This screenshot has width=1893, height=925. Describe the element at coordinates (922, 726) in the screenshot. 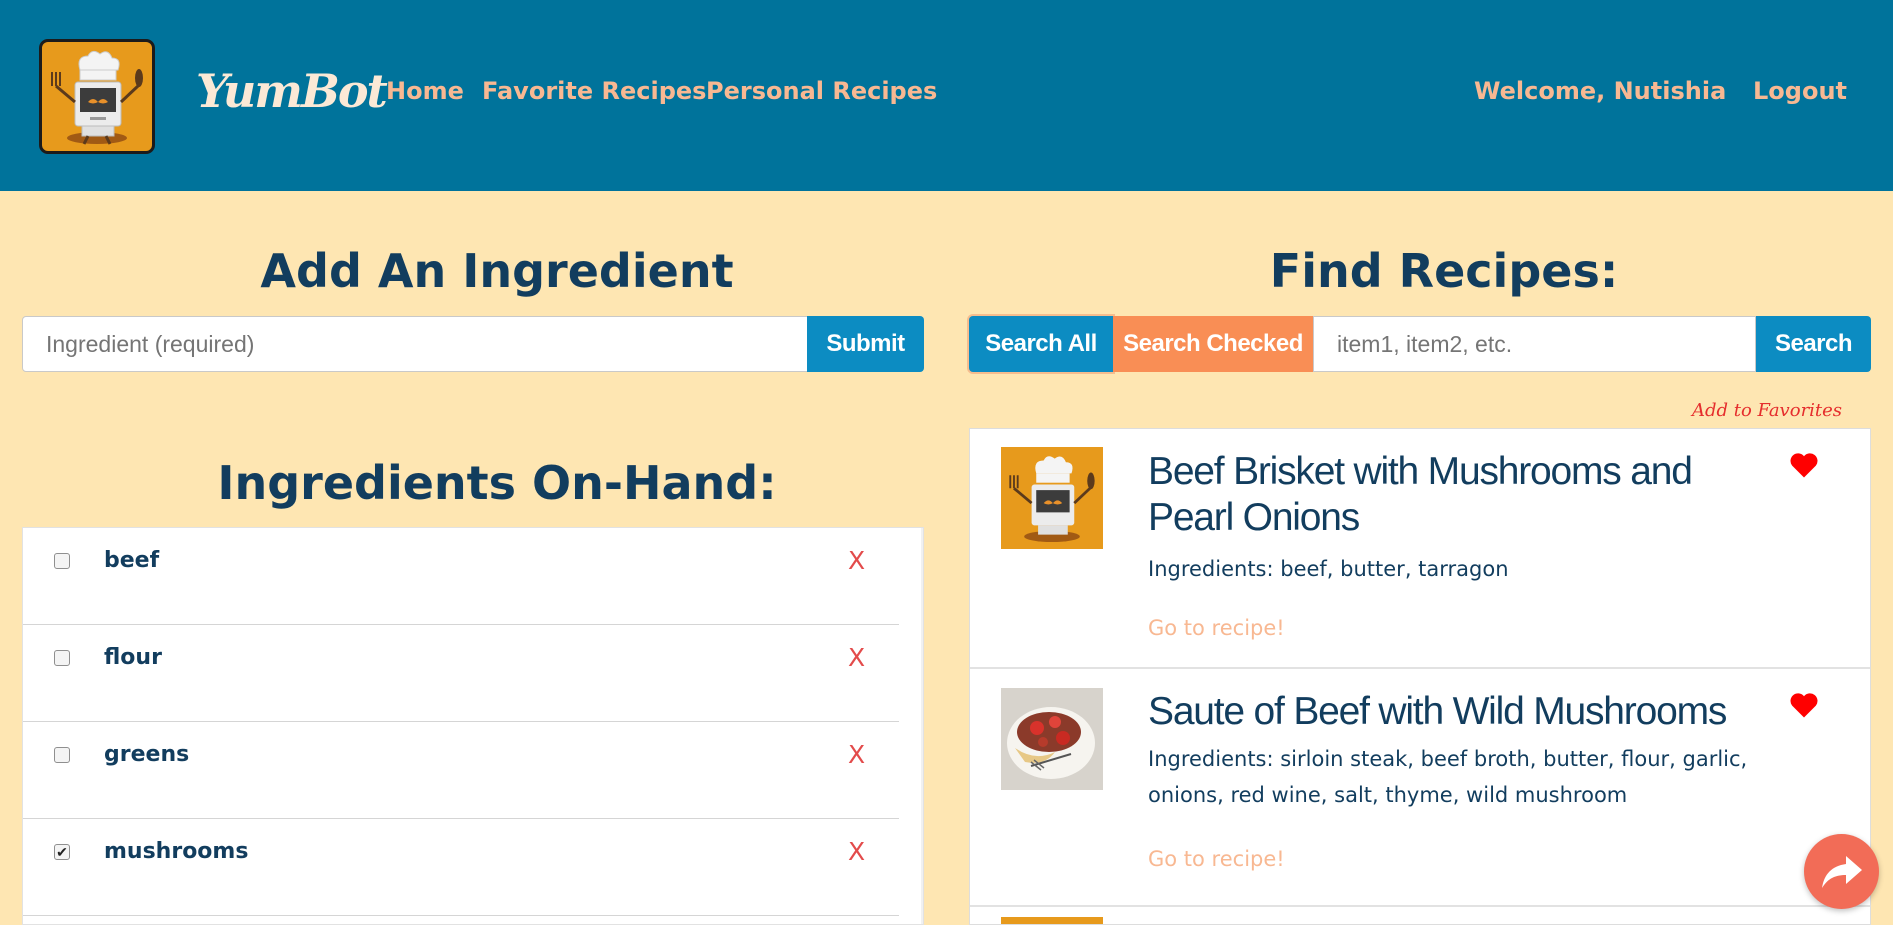

I see `scrollbar` at that location.